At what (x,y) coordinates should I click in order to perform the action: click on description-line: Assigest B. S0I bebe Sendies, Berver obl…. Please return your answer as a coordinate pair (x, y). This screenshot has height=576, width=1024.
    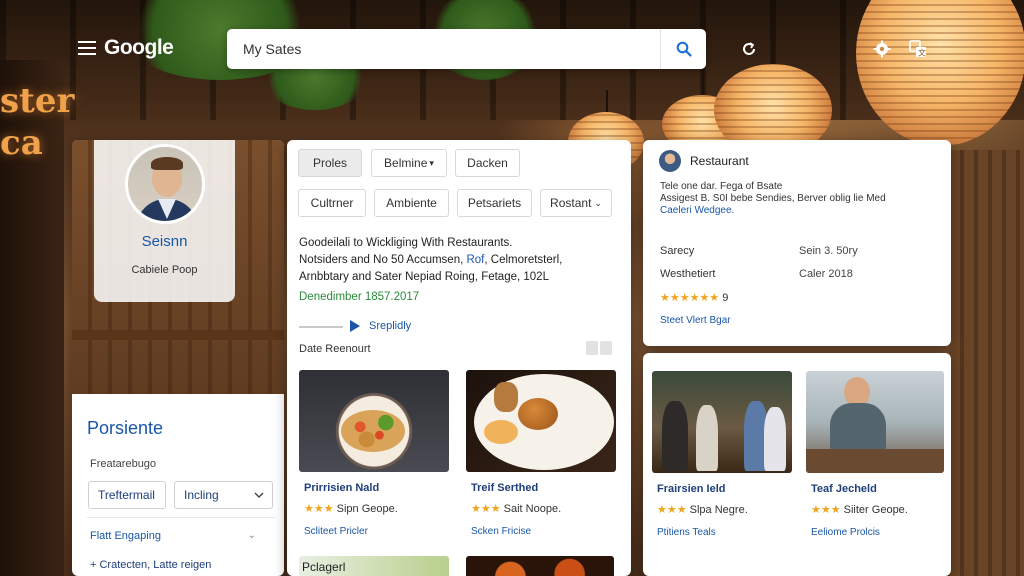
    Looking at the image, I should click on (773, 198).